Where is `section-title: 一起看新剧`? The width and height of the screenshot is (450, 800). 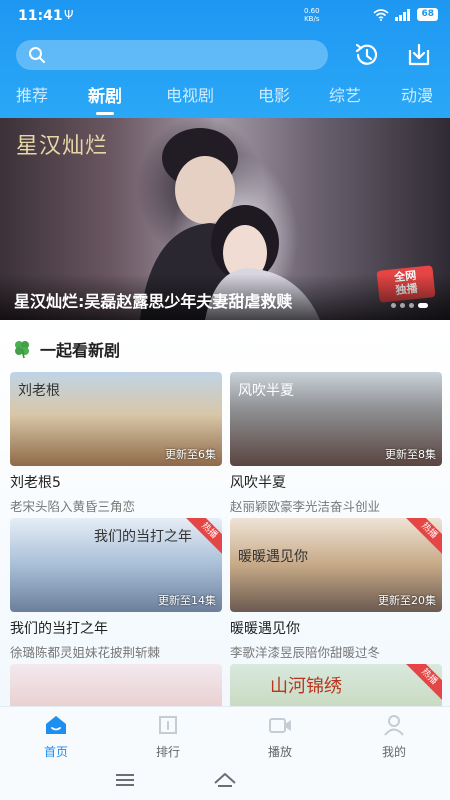
section-title: 一起看新剧 is located at coordinates (80, 350).